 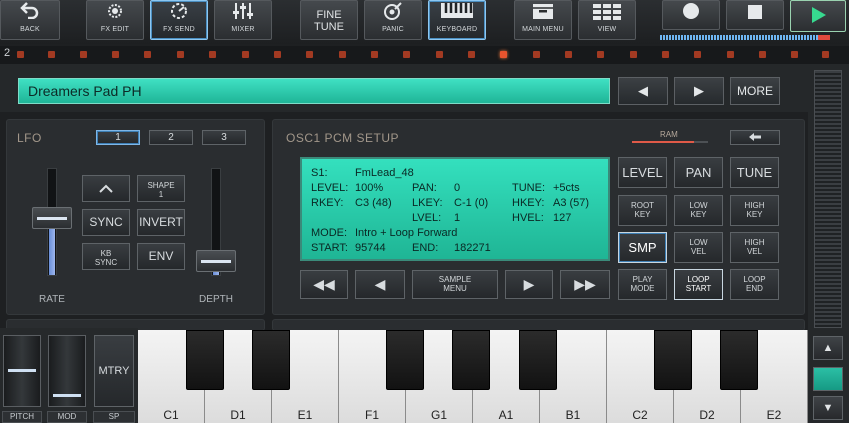 I want to click on fx-send-button: FX SEND, so click(x=179, y=20).